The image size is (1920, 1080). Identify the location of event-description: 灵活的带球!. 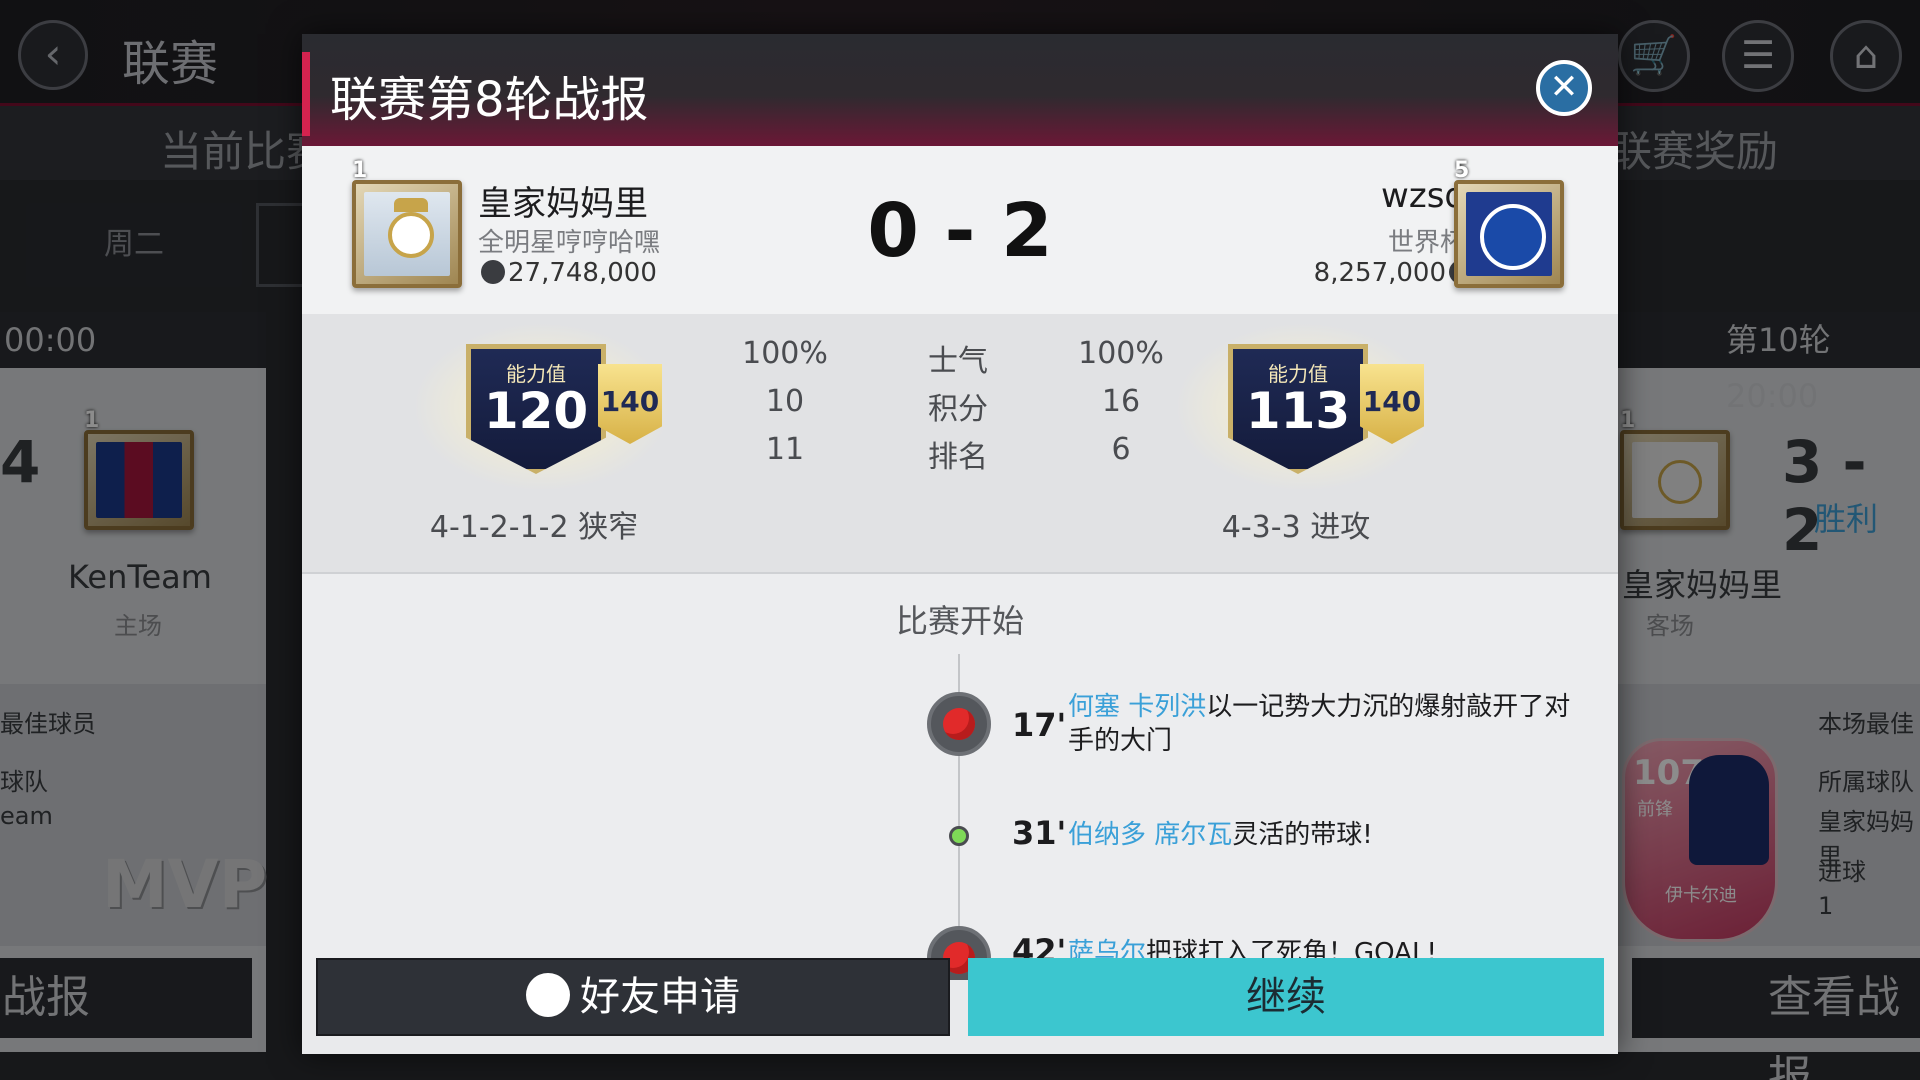
(1302, 835).